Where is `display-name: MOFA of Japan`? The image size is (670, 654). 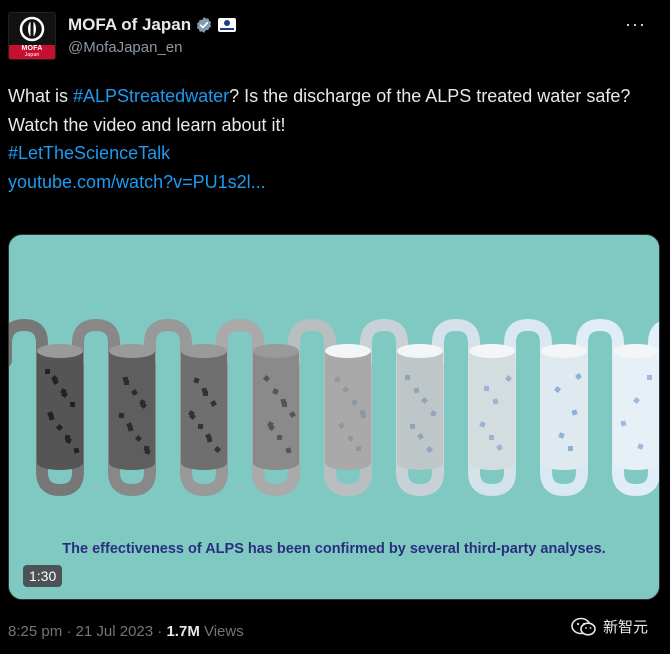
display-name: MOFA of Japan is located at coordinates (129, 25).